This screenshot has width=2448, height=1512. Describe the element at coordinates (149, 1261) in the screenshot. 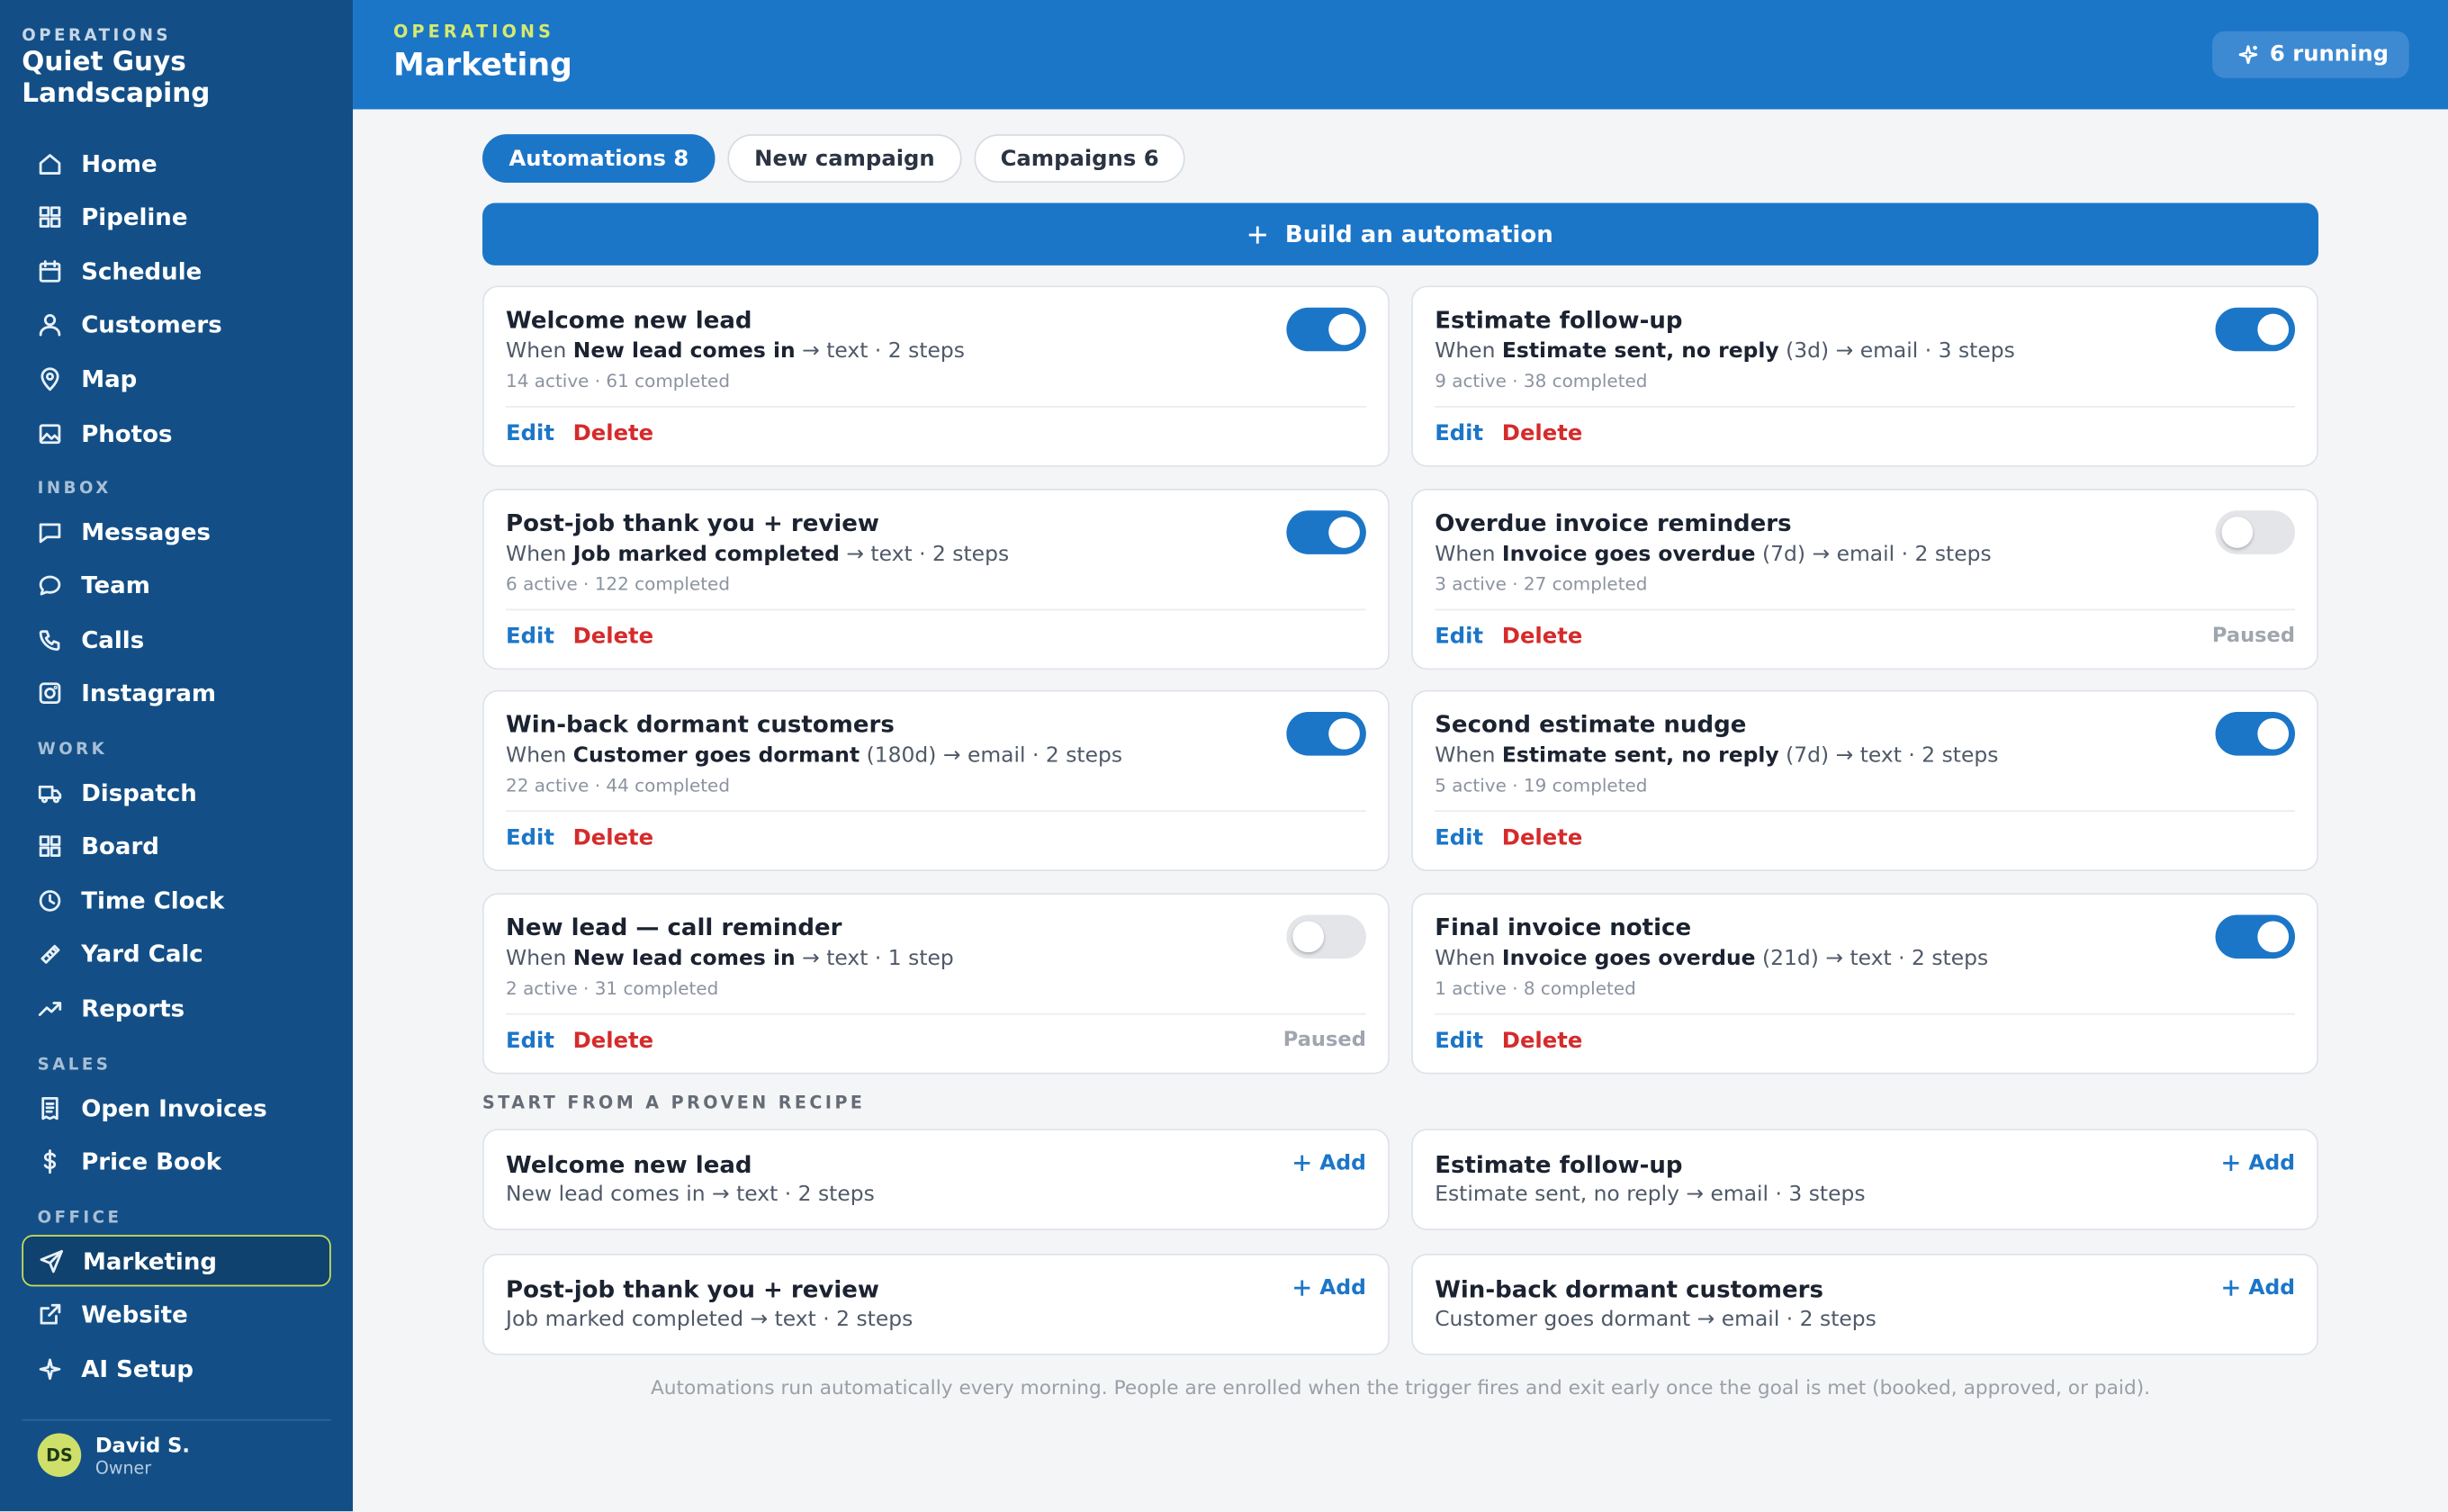

I see `sidebar-item-label: Marketing` at that location.